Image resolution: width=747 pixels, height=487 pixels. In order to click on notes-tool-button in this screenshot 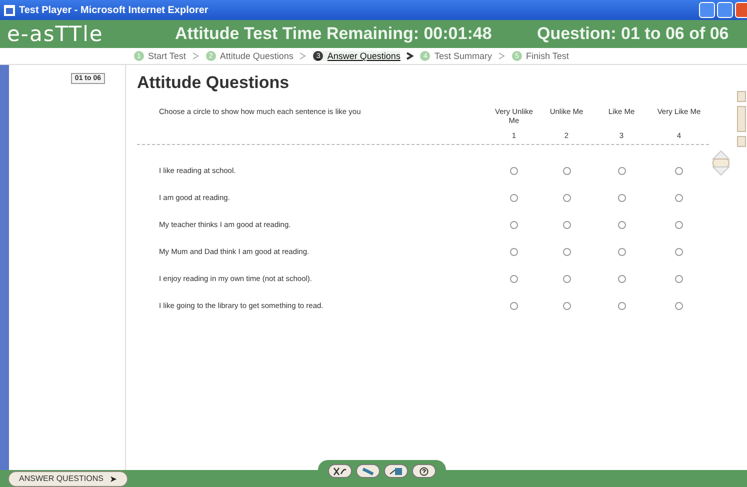, I will do `click(396, 471)`.